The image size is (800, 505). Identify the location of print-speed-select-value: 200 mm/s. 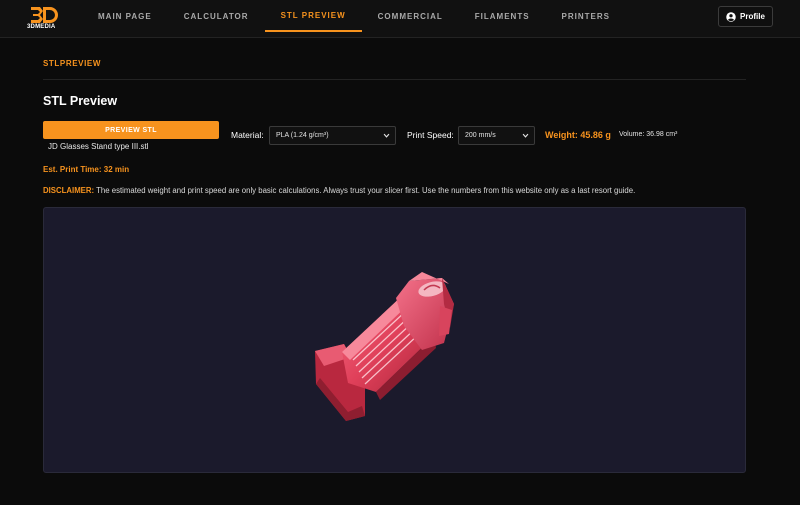
(480, 135).